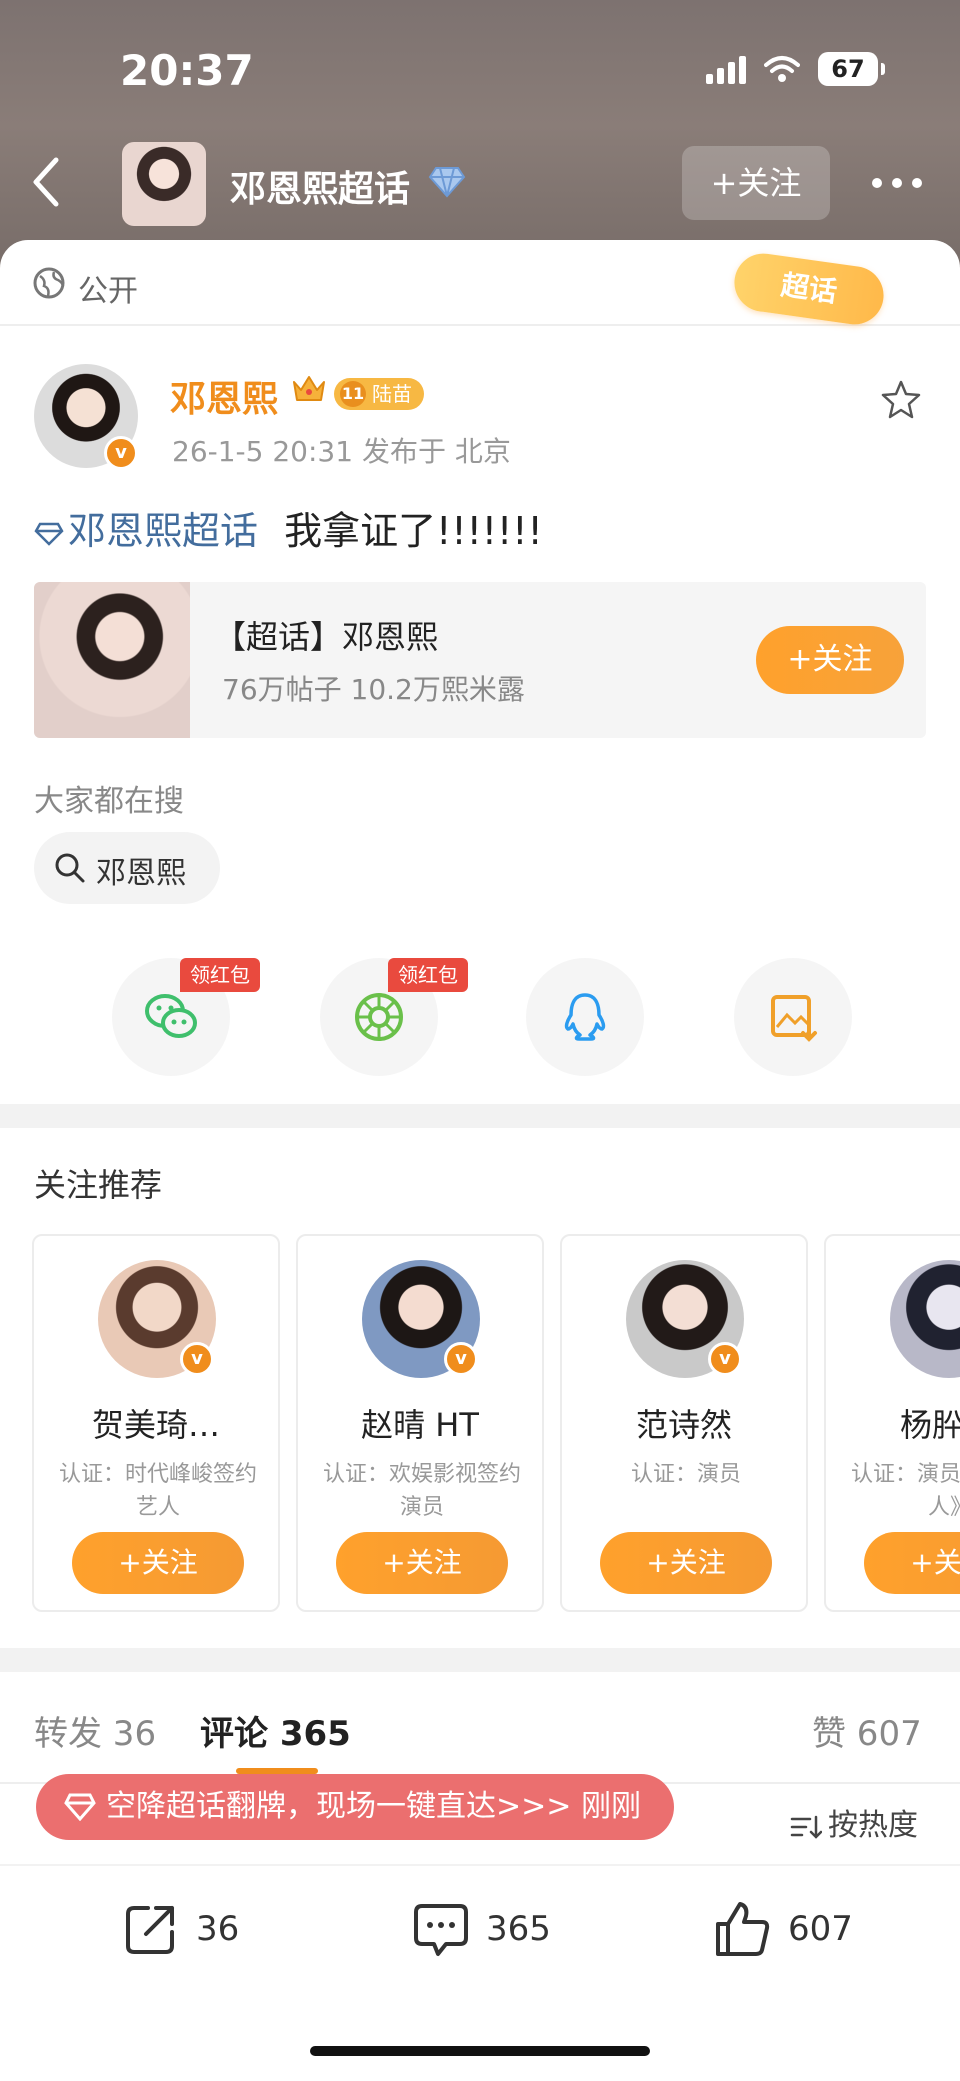 The image size is (960, 2081). What do you see at coordinates (112, 660) in the screenshot?
I see `supertopic-thumbnail` at bounding box center [112, 660].